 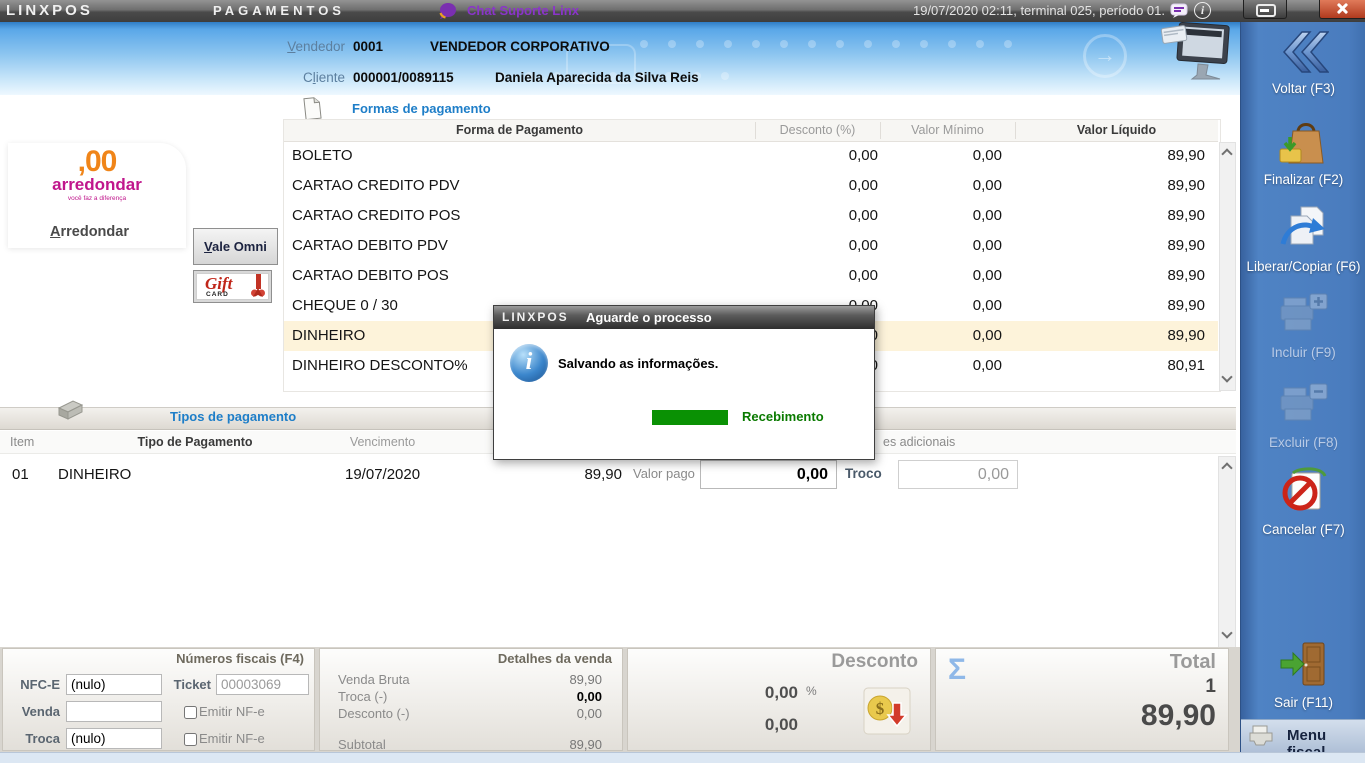 I want to click on dialog-logo: LINXPOS, so click(x=535, y=317).